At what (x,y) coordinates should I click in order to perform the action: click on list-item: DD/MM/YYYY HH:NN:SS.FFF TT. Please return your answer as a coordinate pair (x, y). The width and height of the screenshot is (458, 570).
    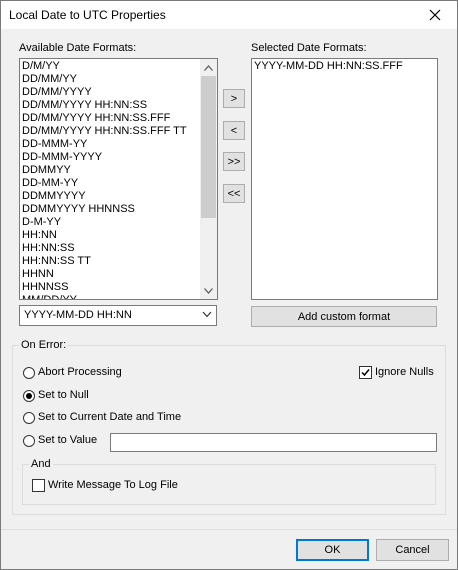
    Looking at the image, I should click on (118, 131).